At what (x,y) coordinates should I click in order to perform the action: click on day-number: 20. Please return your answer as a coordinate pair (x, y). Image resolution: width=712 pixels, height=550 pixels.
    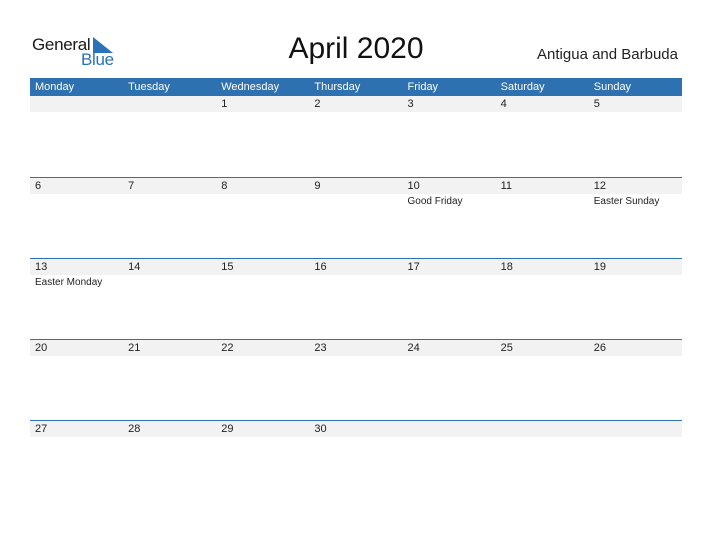
    Looking at the image, I should click on (41, 348).